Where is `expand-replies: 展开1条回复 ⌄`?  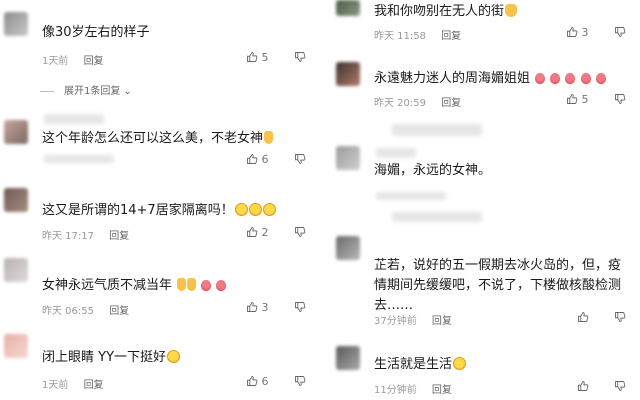
expand-replies: 展开1条回复 ⌄ is located at coordinates (86, 89).